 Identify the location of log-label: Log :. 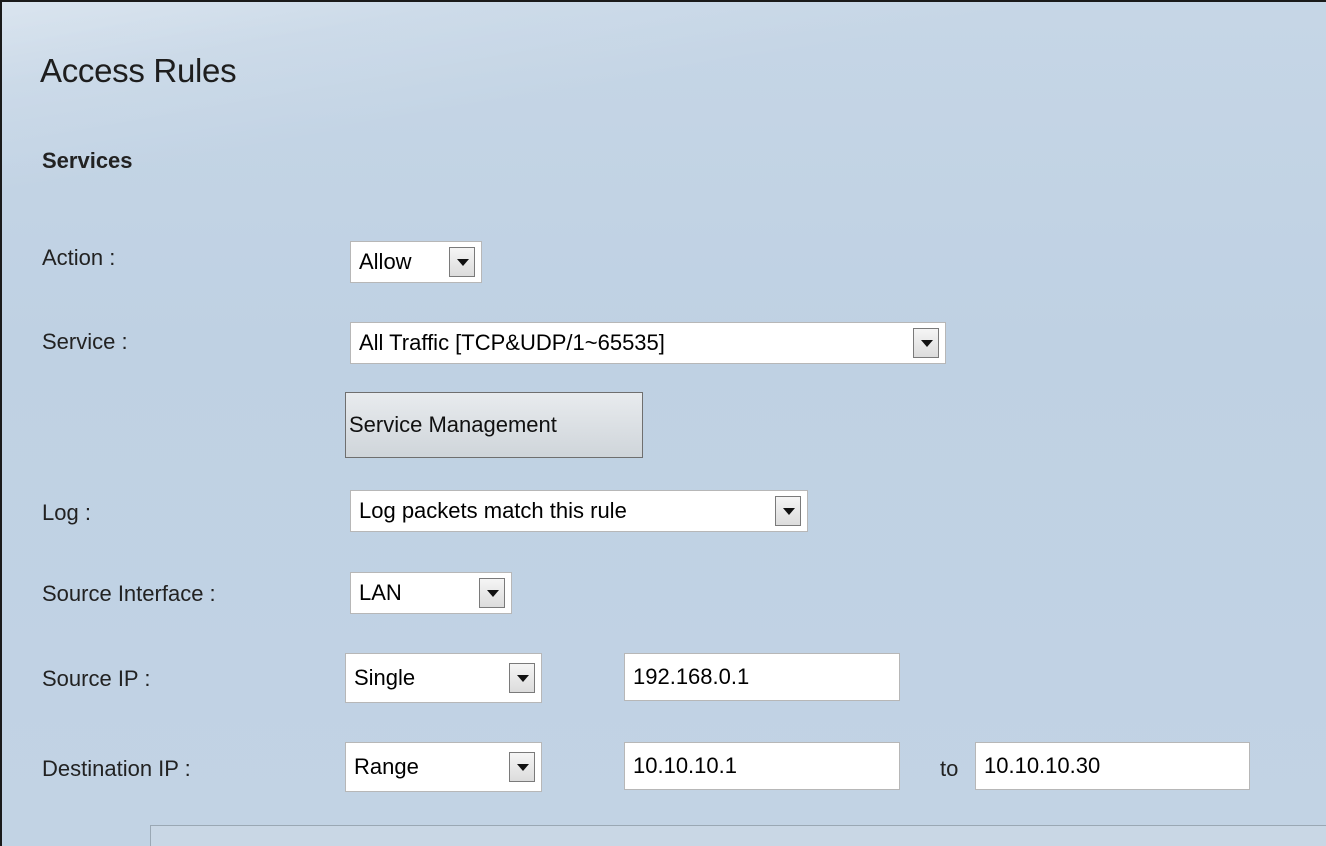
(66, 512).